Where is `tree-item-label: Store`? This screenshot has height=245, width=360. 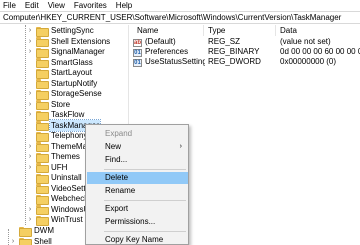 tree-item-label: Store is located at coordinates (61, 104).